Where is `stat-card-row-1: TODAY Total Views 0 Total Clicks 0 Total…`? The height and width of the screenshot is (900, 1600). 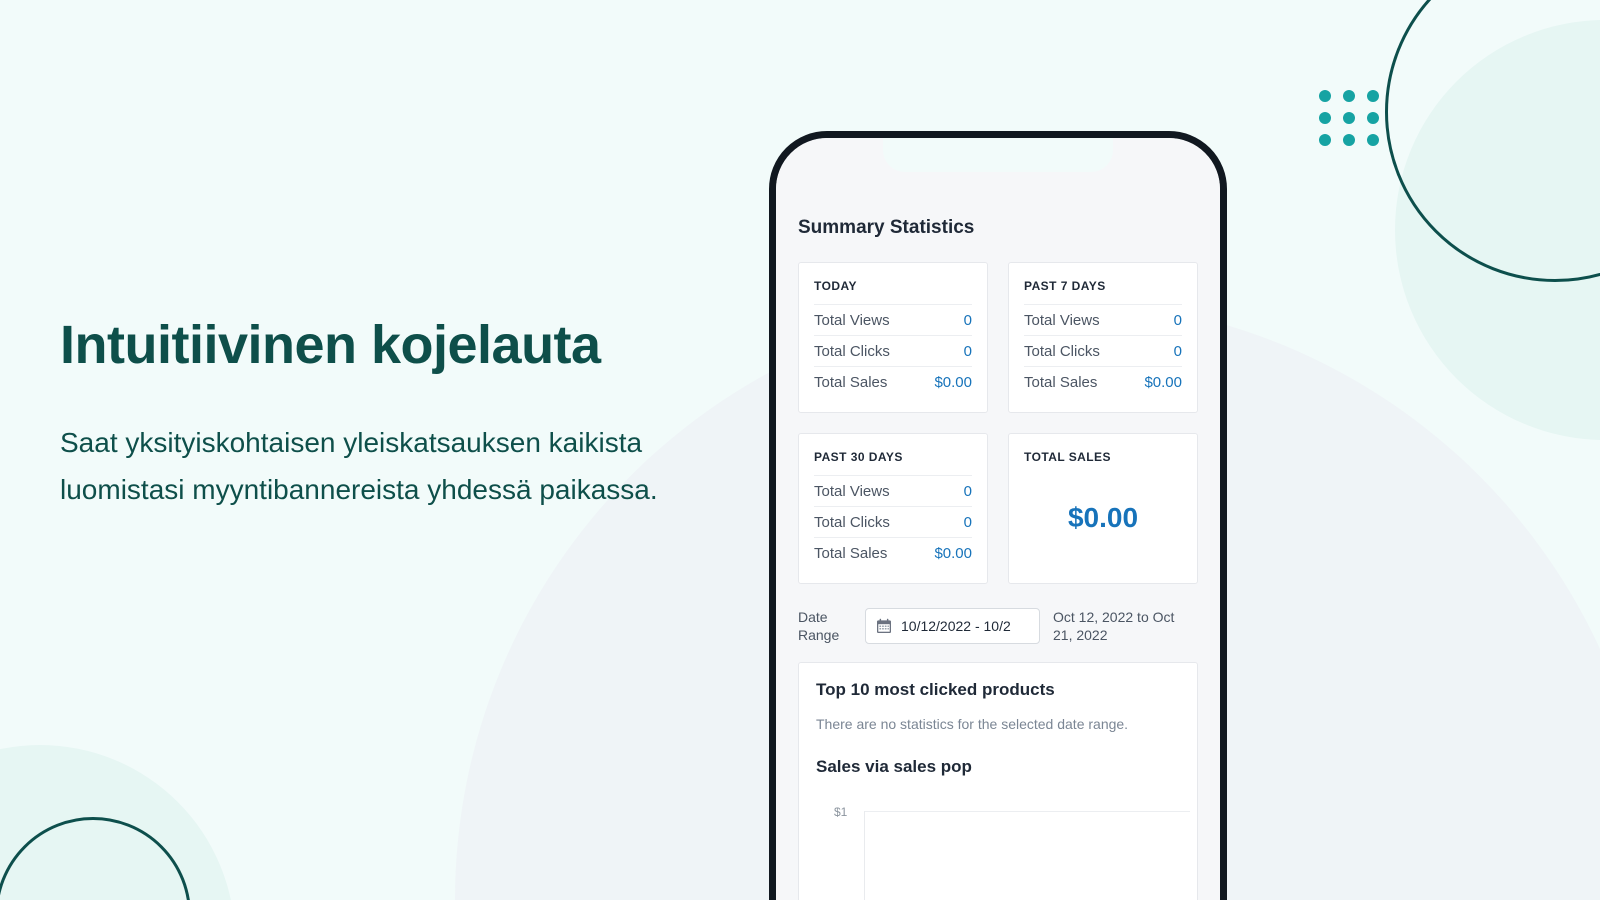
stat-card-row-1: TODAY Total Views 0 Total Clicks 0 Total… is located at coordinates (998, 337).